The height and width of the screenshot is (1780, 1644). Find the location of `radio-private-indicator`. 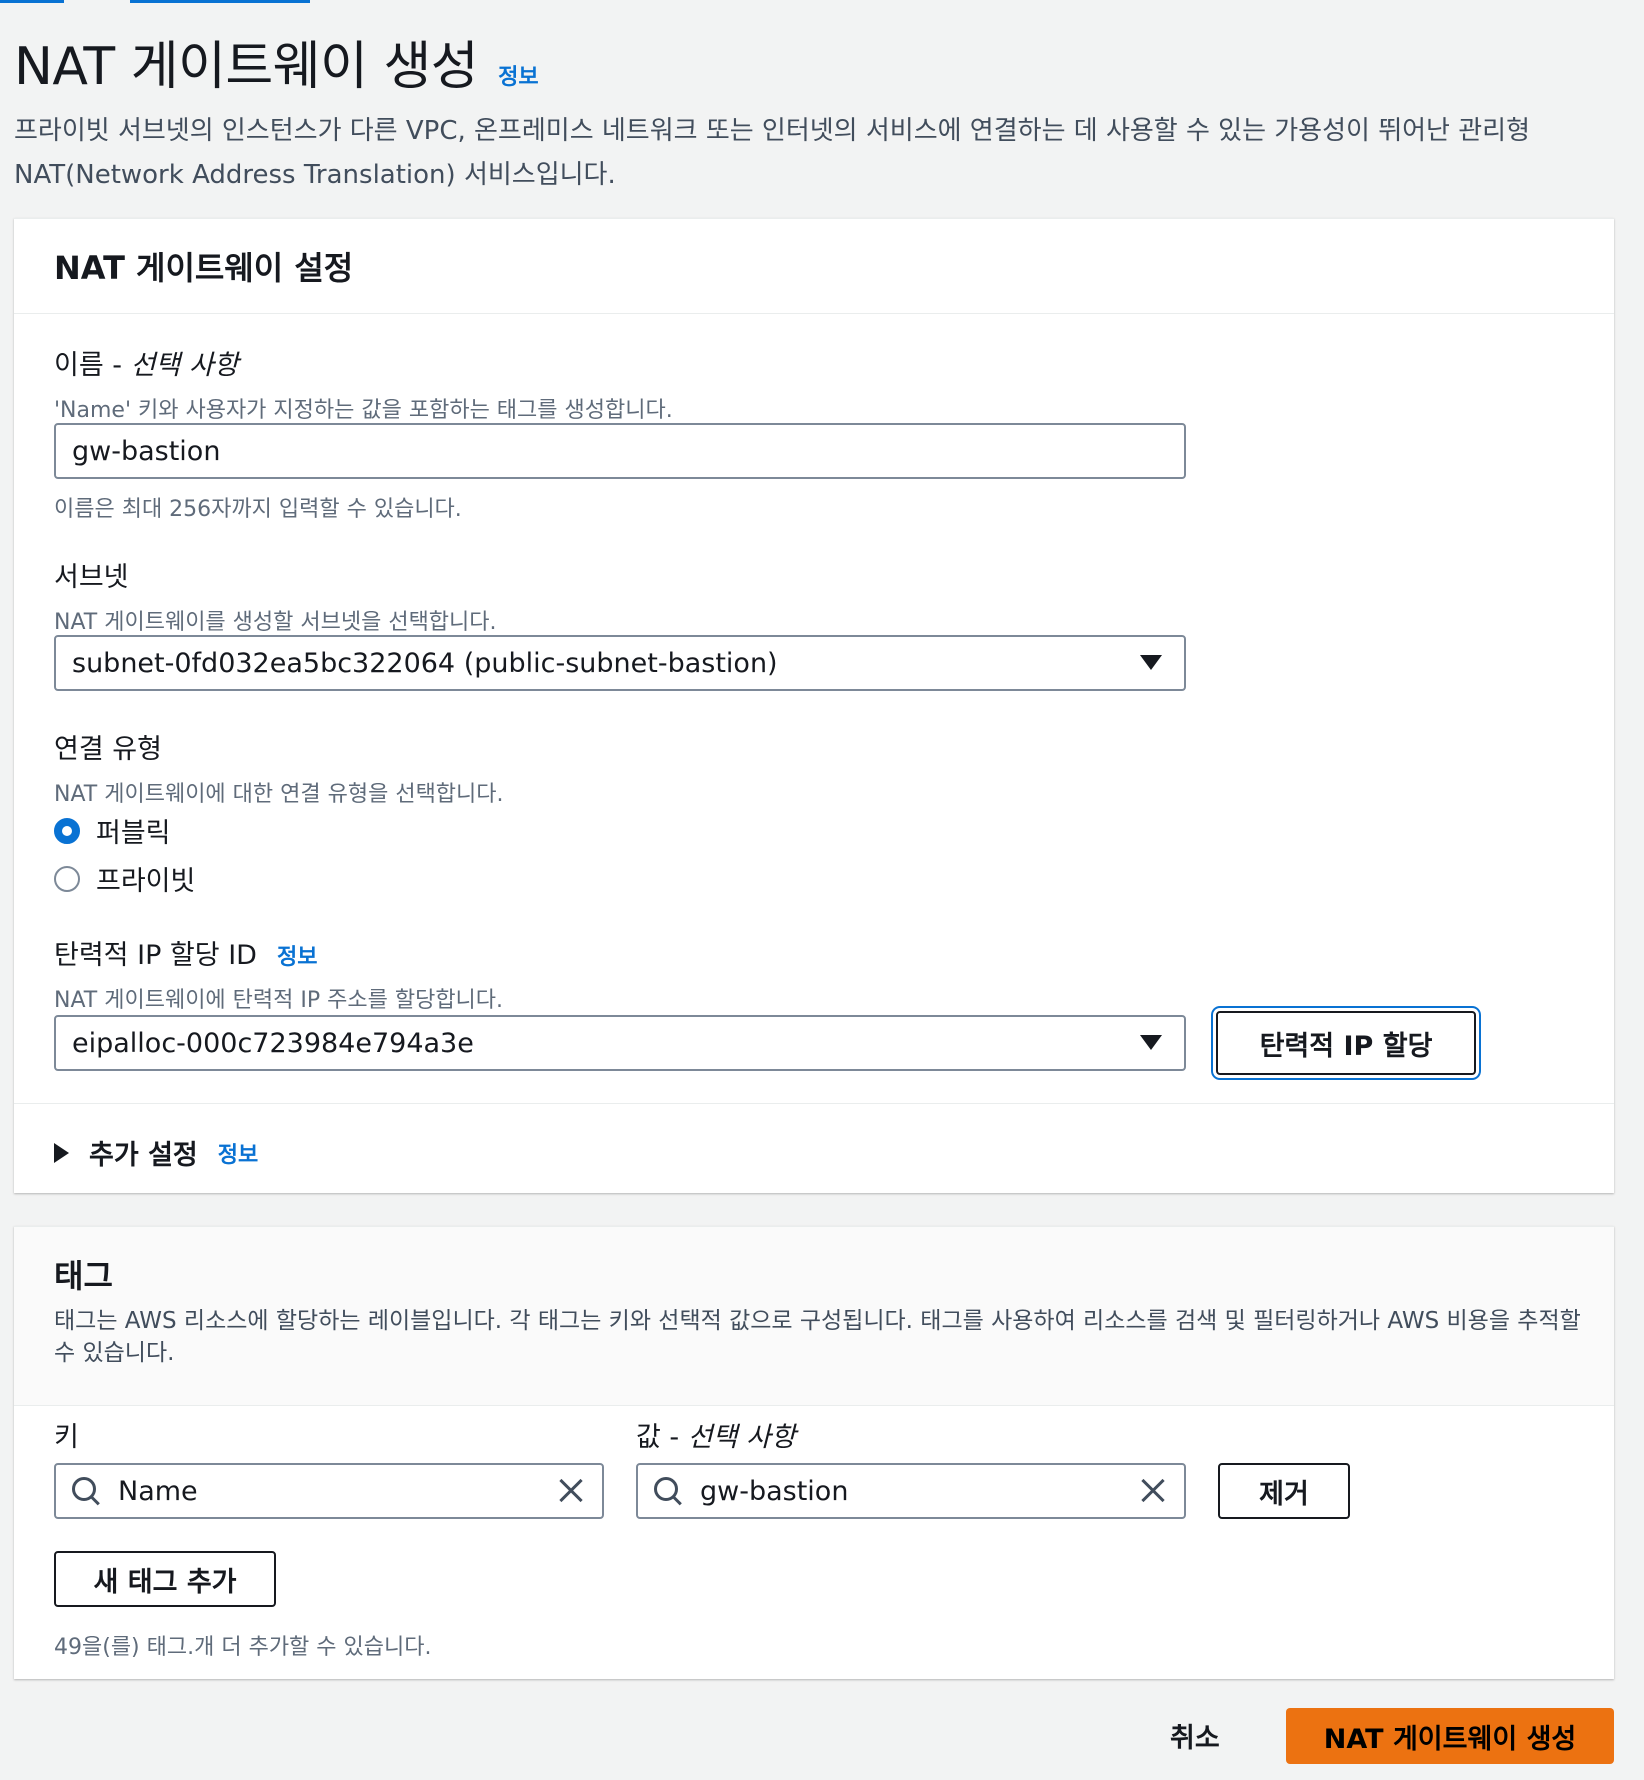

radio-private-indicator is located at coordinates (67, 878).